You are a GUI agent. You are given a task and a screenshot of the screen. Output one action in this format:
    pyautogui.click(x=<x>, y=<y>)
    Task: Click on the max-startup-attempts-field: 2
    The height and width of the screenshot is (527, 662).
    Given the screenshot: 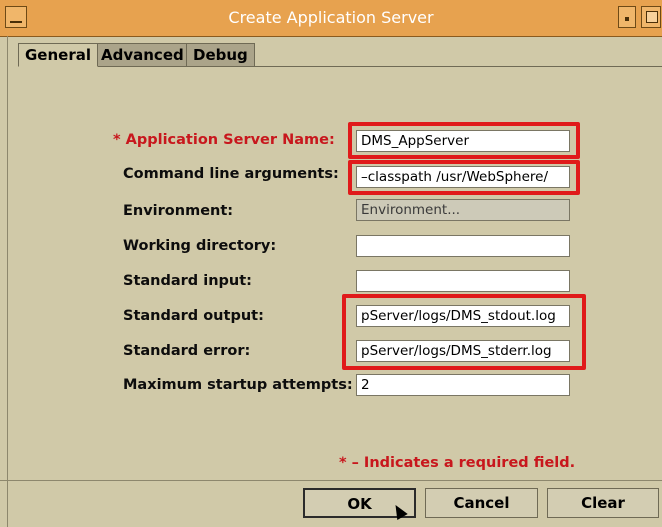 What is the action you would take?
    pyautogui.click(x=463, y=385)
    